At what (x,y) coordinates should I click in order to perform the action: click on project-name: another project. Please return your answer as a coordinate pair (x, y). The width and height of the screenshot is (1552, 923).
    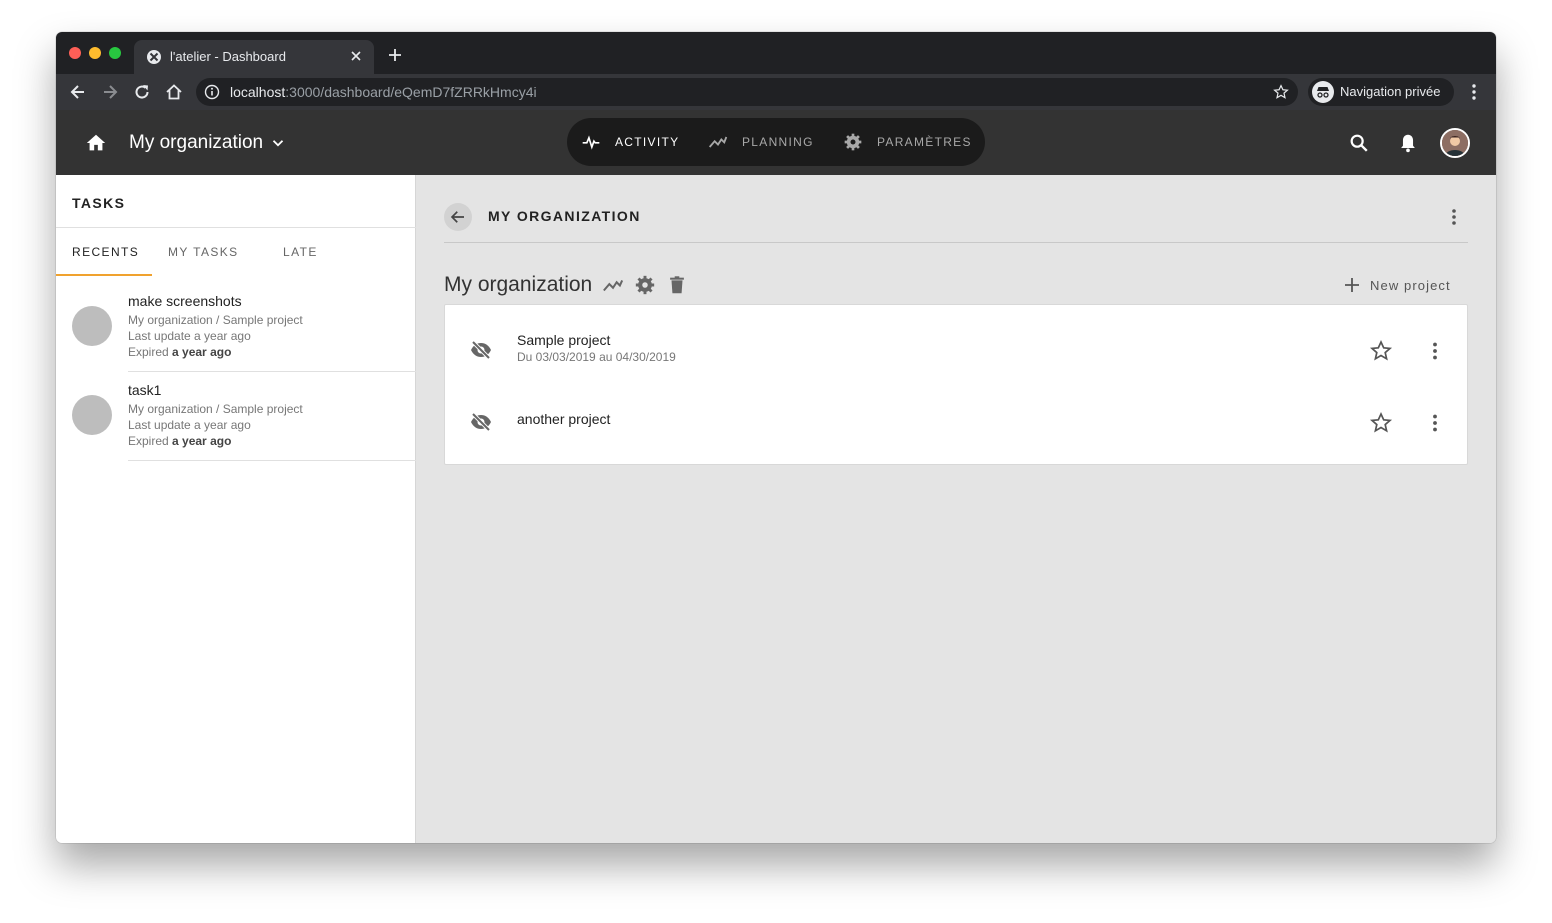
    Looking at the image, I should click on (564, 419).